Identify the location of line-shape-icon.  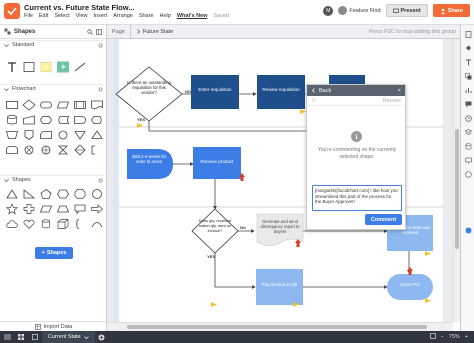
(80, 67).